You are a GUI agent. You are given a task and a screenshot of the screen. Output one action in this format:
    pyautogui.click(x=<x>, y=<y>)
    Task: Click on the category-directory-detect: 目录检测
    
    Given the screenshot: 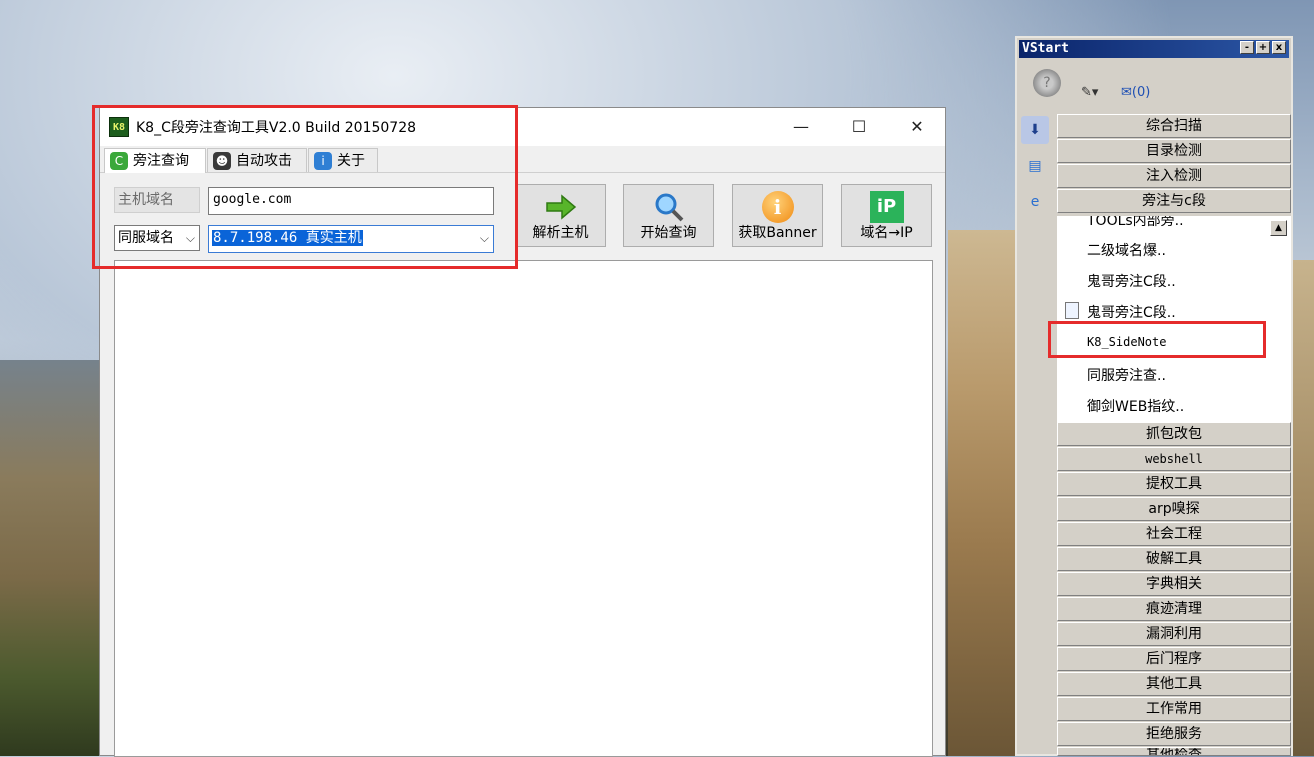 What is the action you would take?
    pyautogui.click(x=1174, y=151)
    